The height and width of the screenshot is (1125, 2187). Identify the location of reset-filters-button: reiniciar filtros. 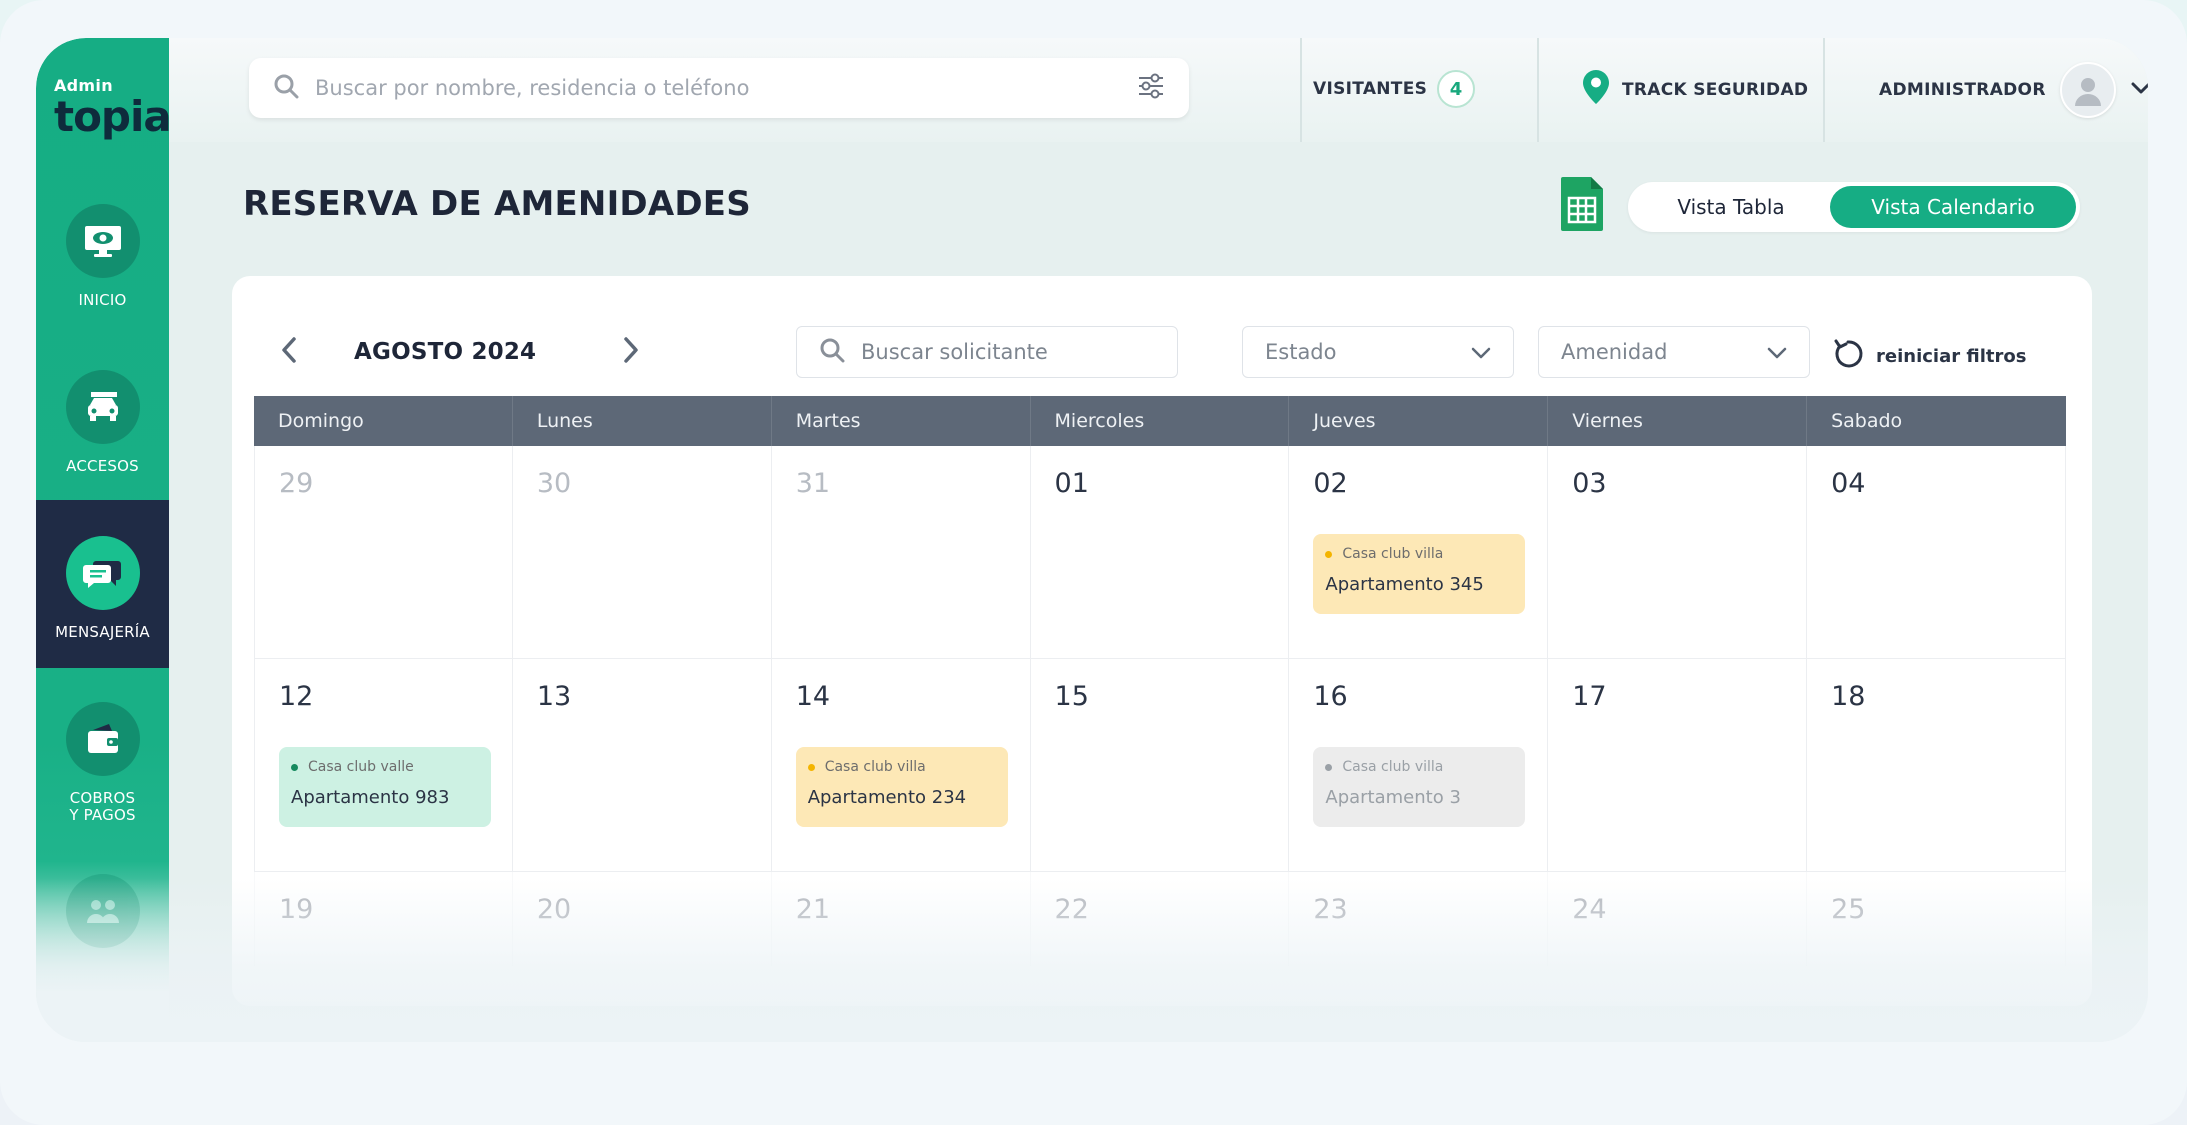
(1929, 356).